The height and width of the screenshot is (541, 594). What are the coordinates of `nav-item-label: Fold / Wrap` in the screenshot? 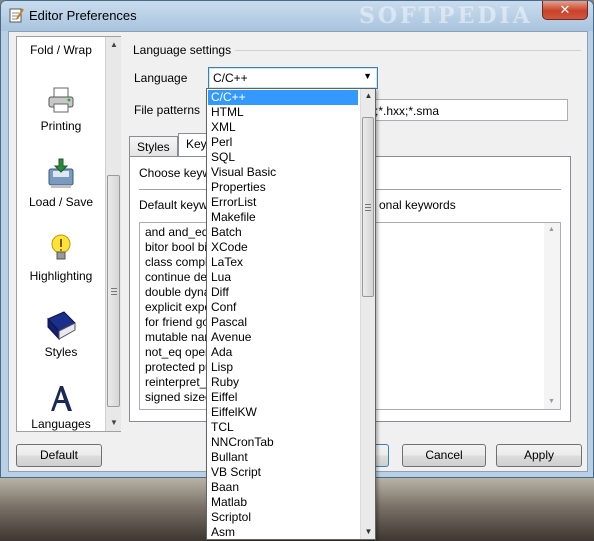 It's located at (61, 50).